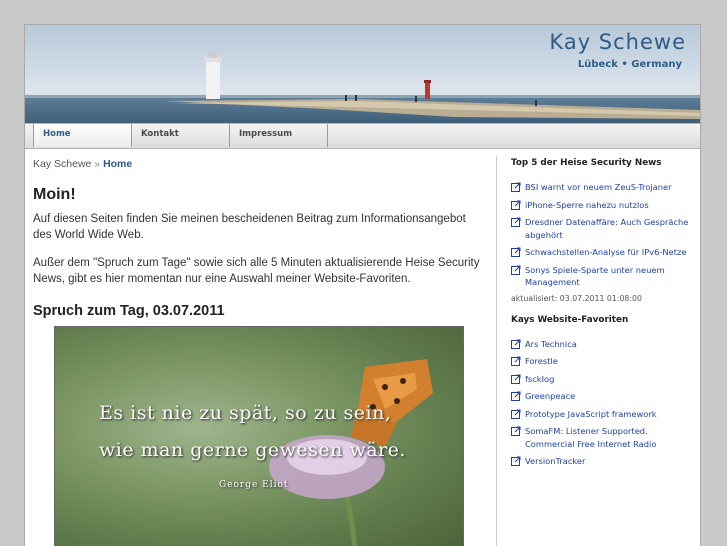 The width and height of the screenshot is (727, 546). Describe the element at coordinates (586, 163) in the screenshot. I see `security-news-heading: Top 5 der Heise Security News` at that location.